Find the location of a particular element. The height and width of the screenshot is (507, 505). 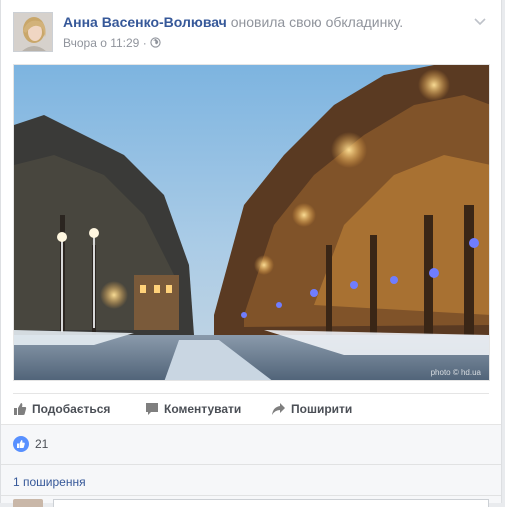

chevron-down-icon is located at coordinates (480, 21).